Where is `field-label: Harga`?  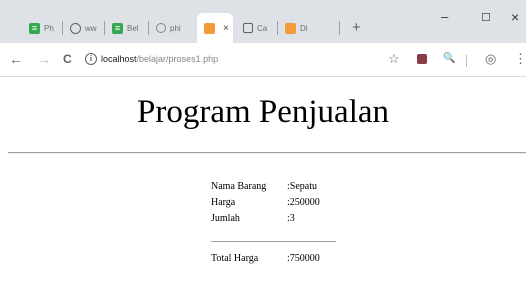 field-label: Harga is located at coordinates (223, 202).